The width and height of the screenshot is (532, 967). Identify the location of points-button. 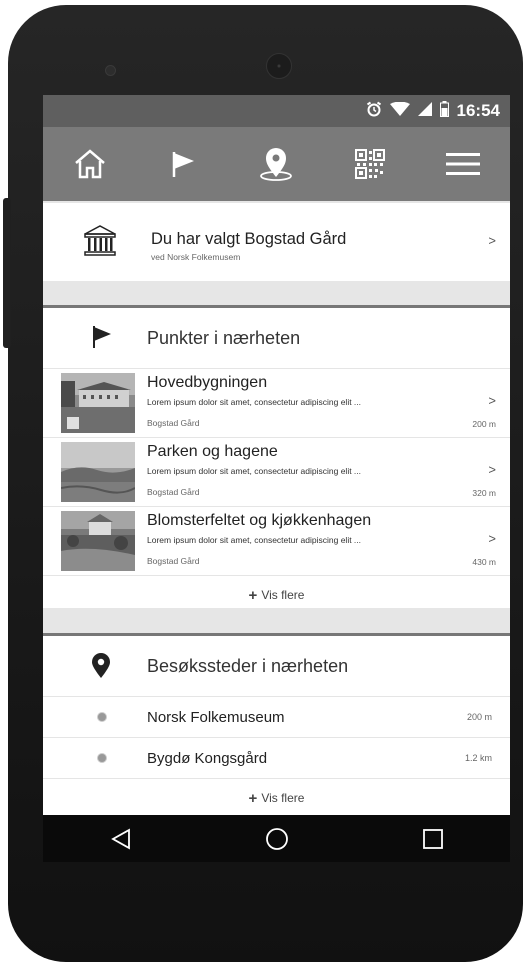
(183, 164).